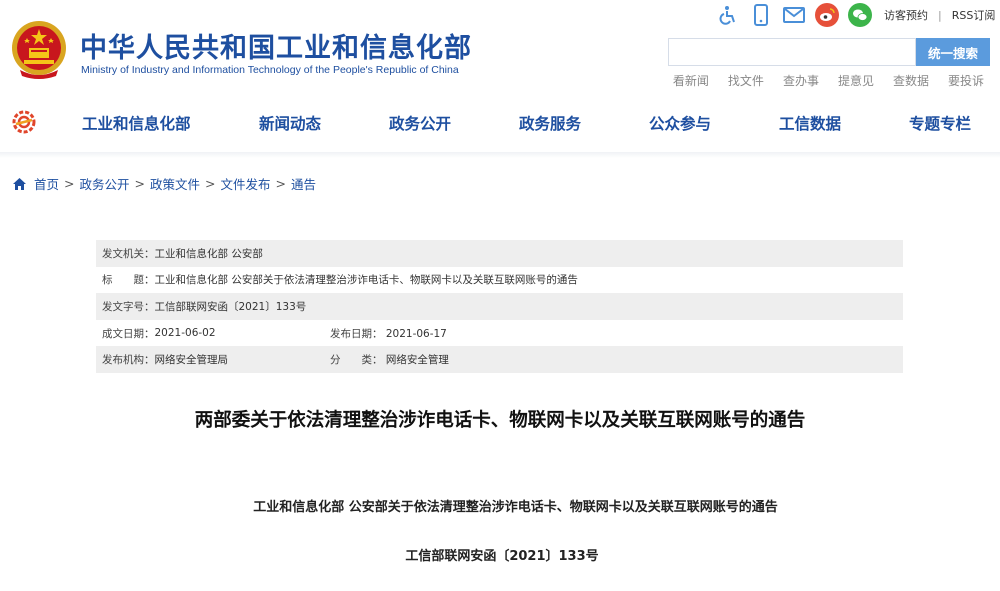 The image size is (1000, 591). I want to click on meta-issuer-label: 发文机关：, so click(128, 253).